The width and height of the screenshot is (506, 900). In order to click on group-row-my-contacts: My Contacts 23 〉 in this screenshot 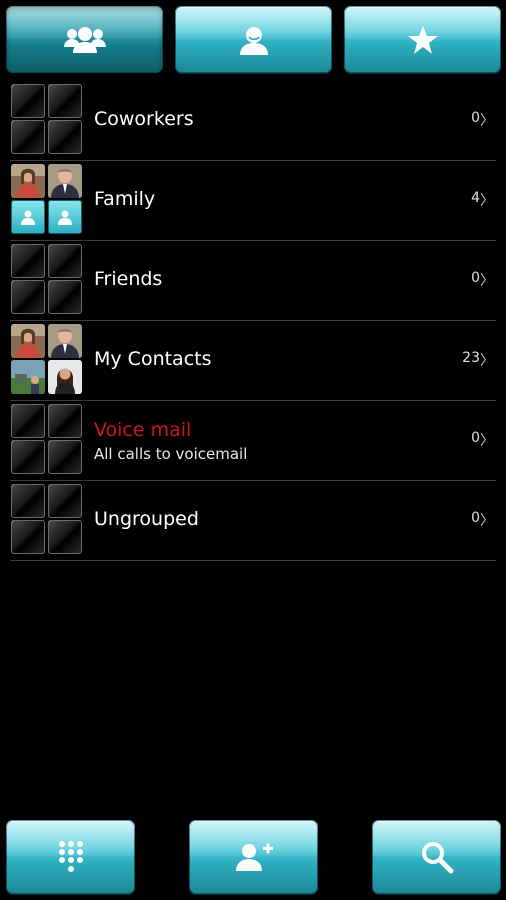, I will do `click(253, 360)`.